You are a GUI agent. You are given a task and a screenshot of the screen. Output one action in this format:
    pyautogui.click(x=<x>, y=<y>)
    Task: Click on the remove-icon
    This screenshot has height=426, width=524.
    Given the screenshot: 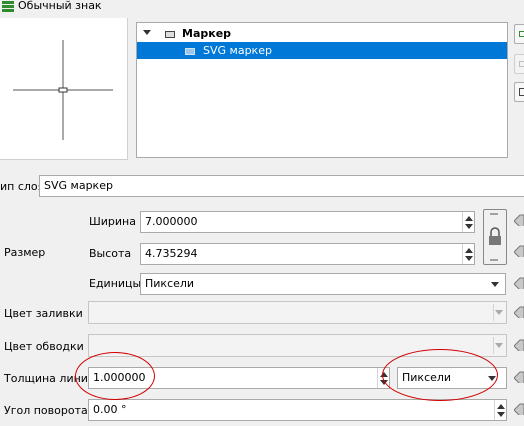 What is the action you would take?
    pyautogui.click(x=521, y=64)
    